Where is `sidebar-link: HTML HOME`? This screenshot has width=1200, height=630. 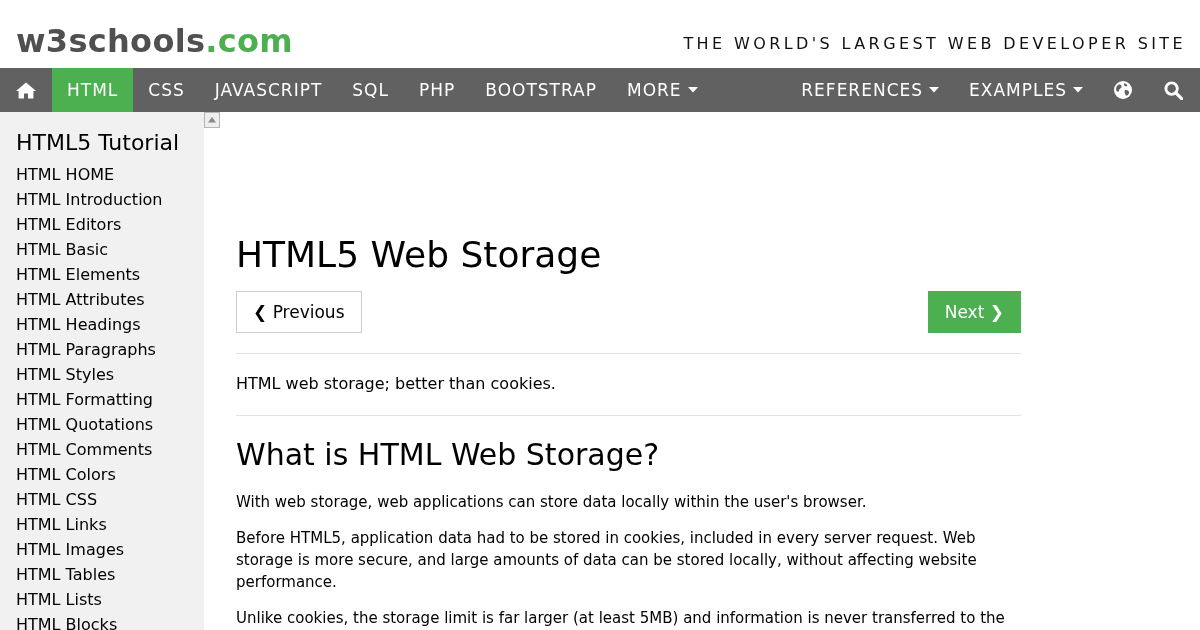 sidebar-link: HTML HOME is located at coordinates (110, 174).